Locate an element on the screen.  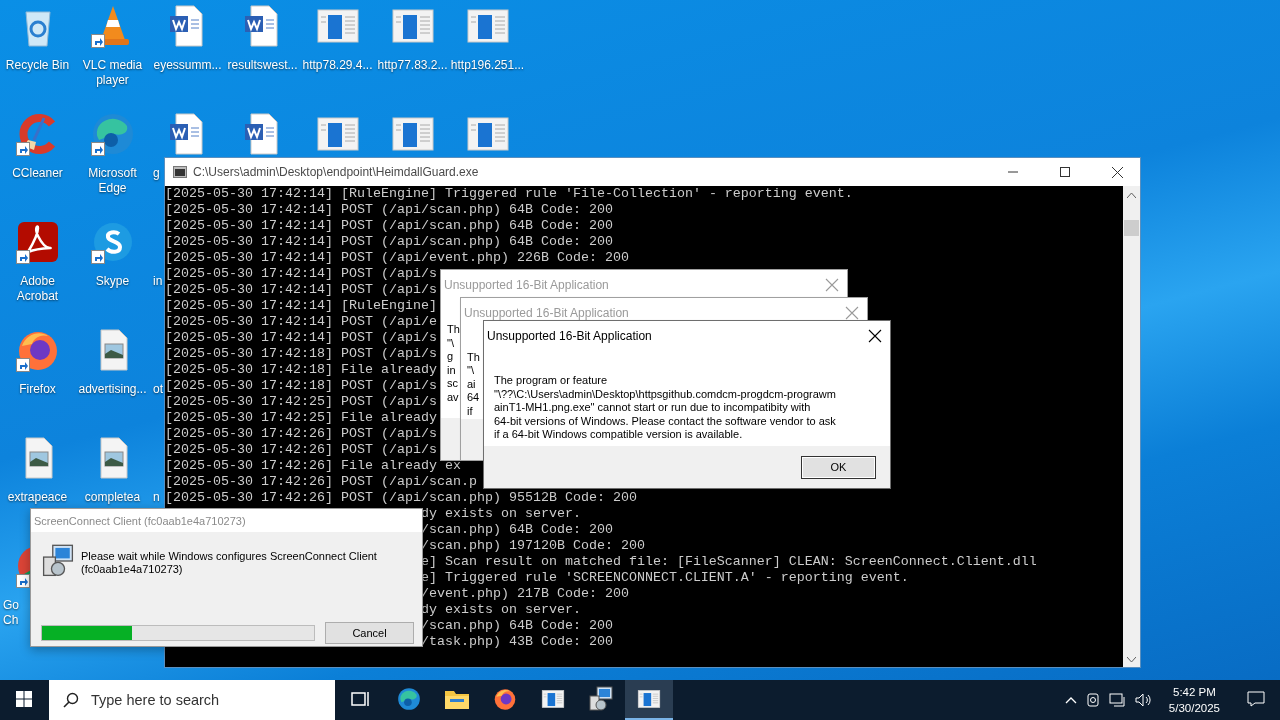
device-icon is located at coordinates (1092, 700).